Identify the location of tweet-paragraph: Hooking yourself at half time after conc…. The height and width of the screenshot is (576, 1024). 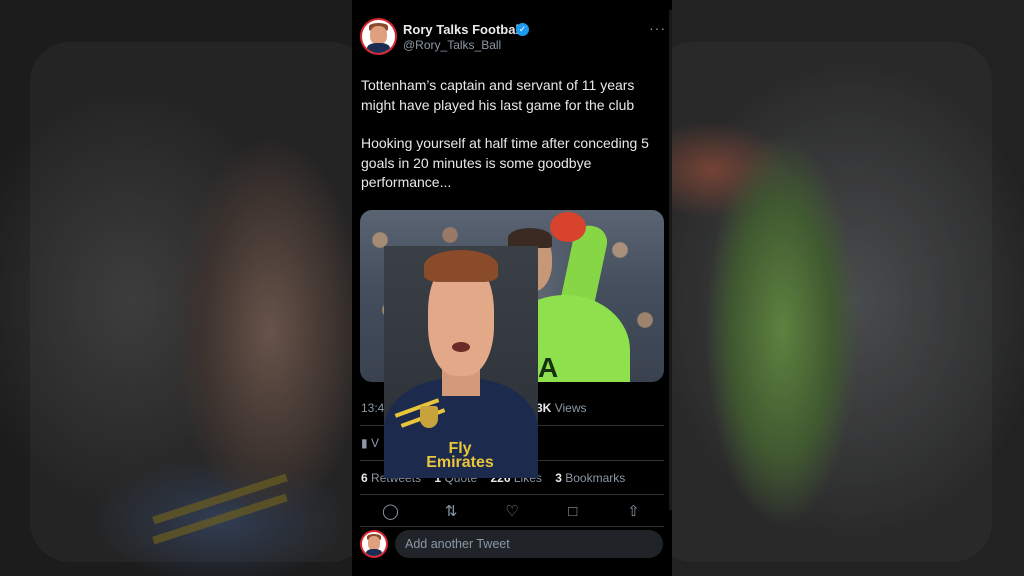
(505, 162).